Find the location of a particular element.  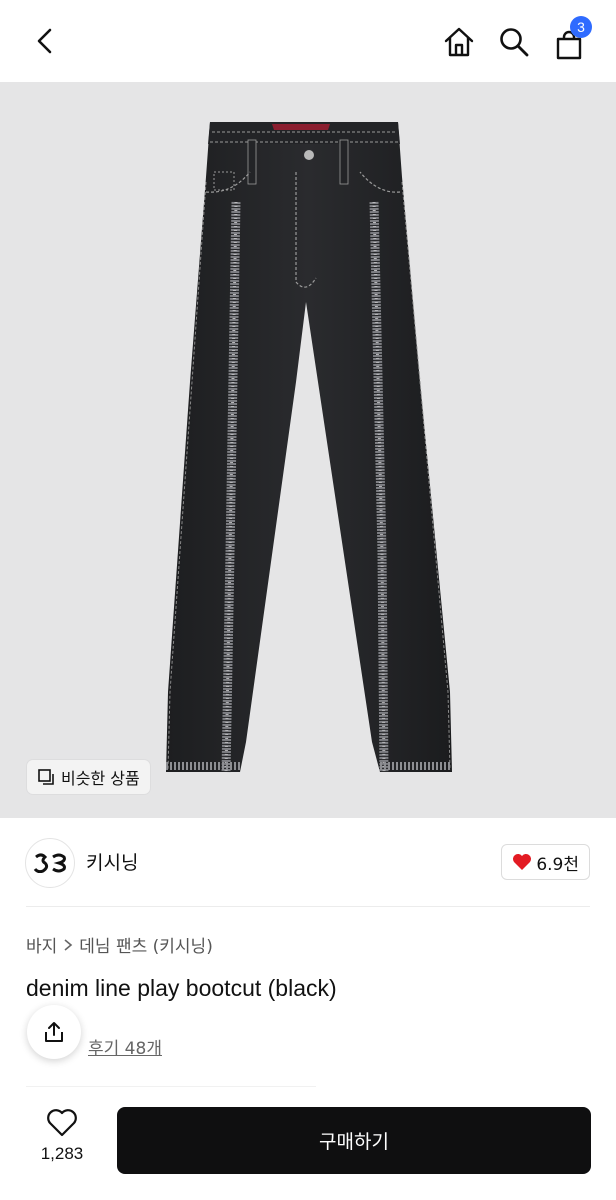

cart-count-badge: 3 is located at coordinates (581, 27).